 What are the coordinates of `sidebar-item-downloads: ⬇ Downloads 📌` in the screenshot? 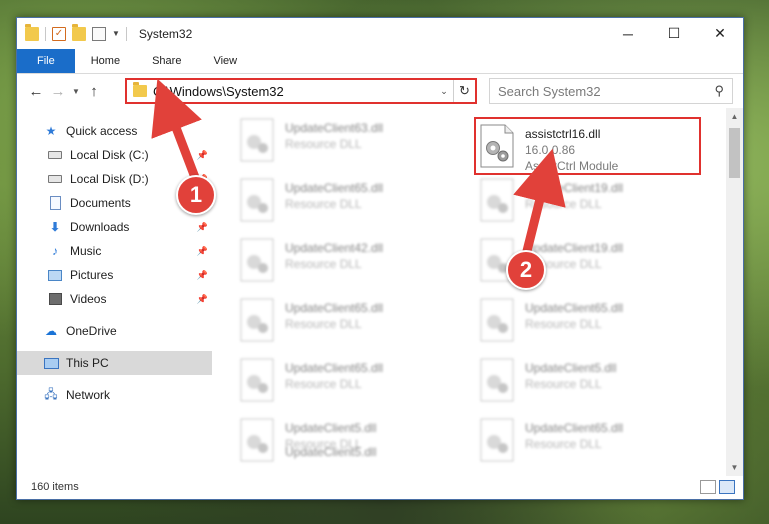 It's located at (114, 227).